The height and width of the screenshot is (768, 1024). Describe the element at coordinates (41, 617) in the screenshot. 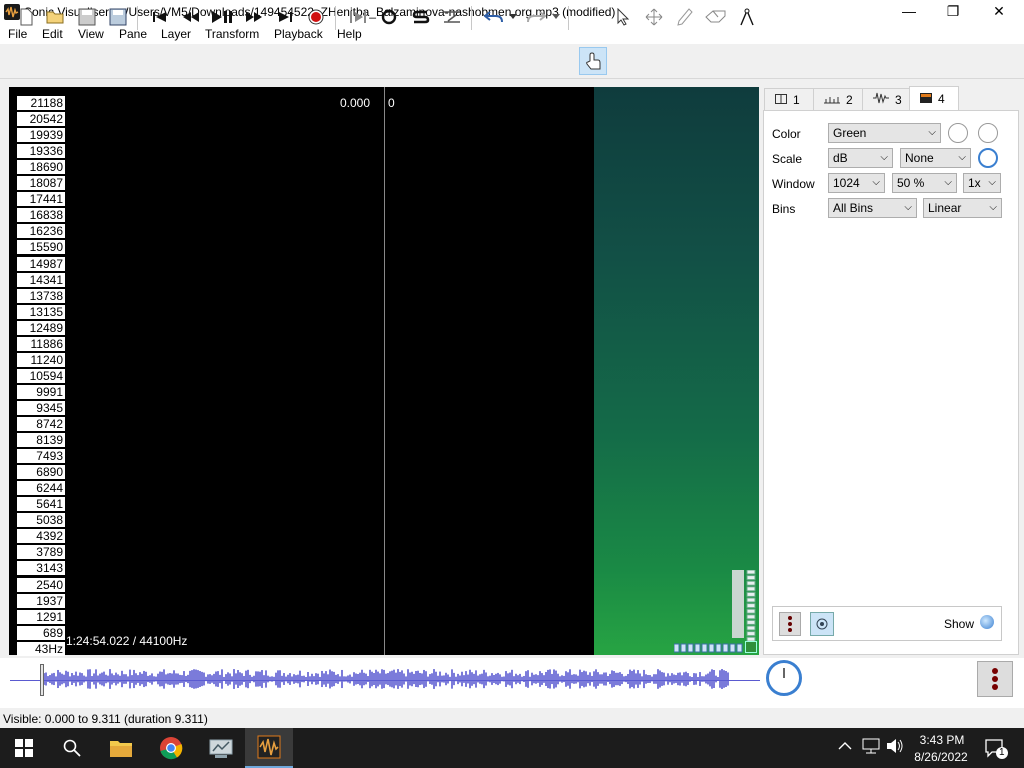

I see `frequency-scale-label: 1291` at that location.